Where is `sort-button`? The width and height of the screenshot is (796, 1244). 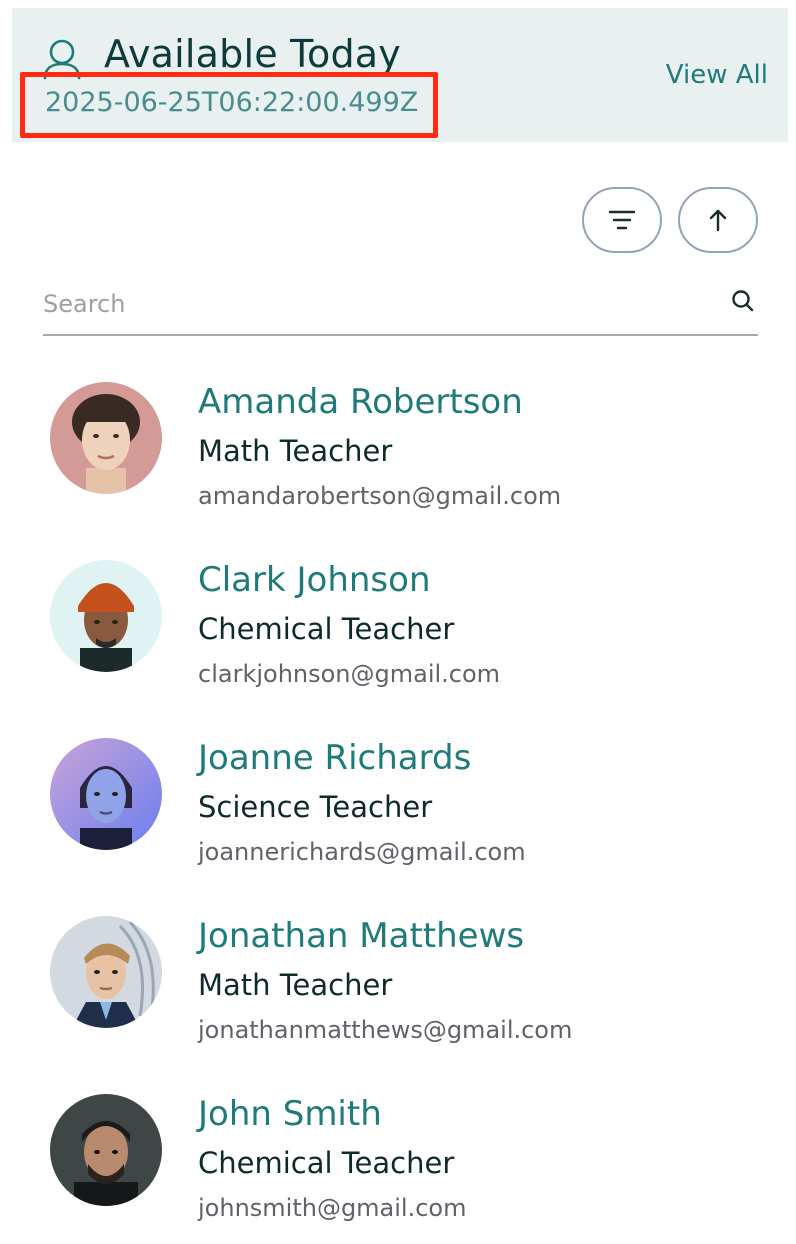 sort-button is located at coordinates (718, 220).